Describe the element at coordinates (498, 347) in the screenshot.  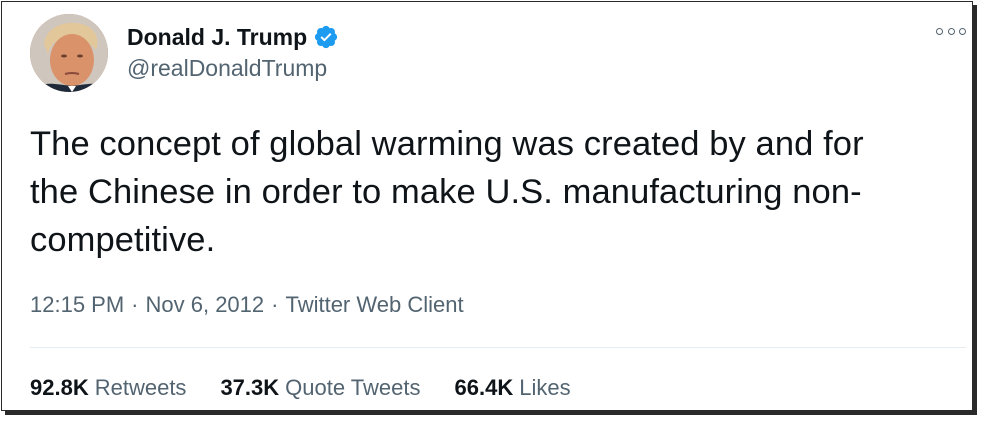
I see `divider` at that location.